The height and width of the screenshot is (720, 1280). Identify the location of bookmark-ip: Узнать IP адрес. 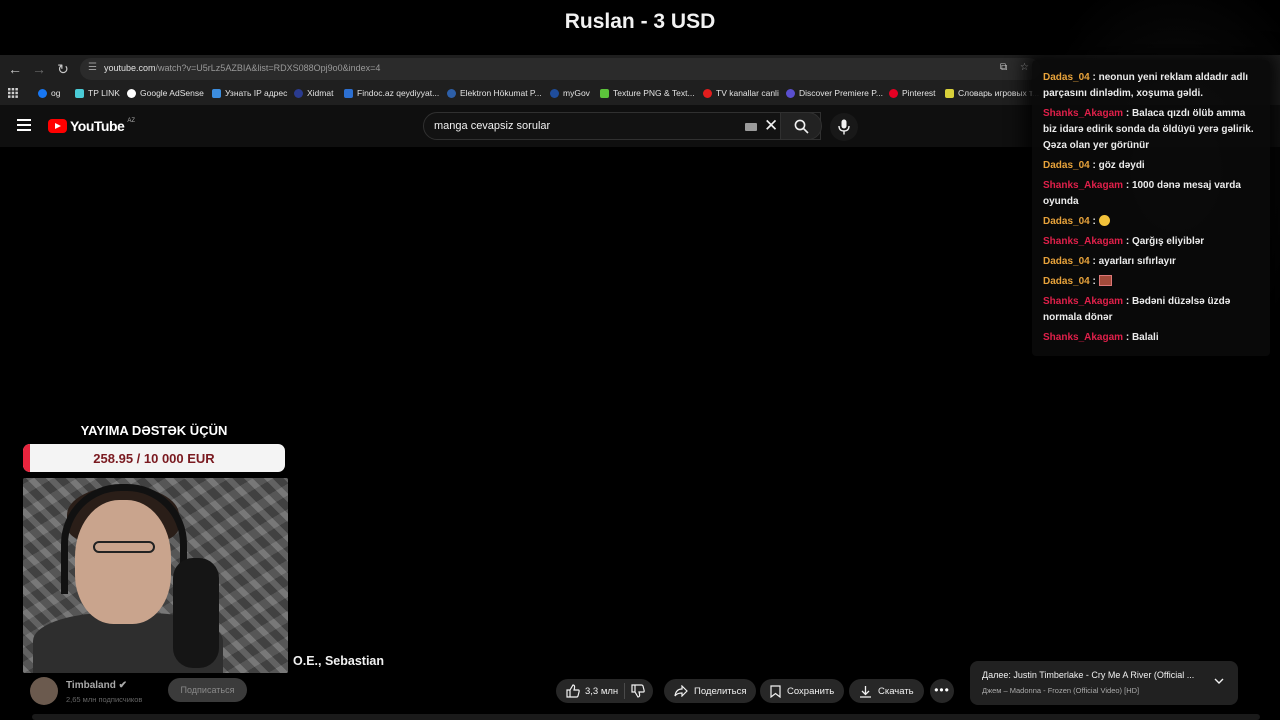
(249, 93).